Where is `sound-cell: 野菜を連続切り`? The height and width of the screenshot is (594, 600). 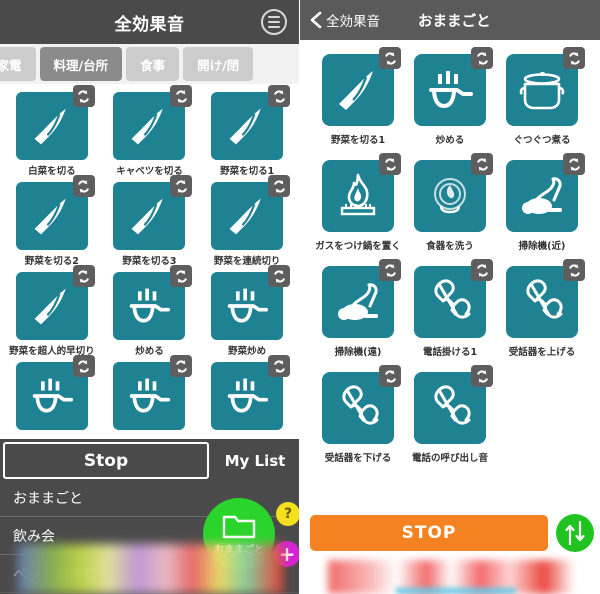
sound-cell: 野菜を連続切り is located at coordinates (247, 221).